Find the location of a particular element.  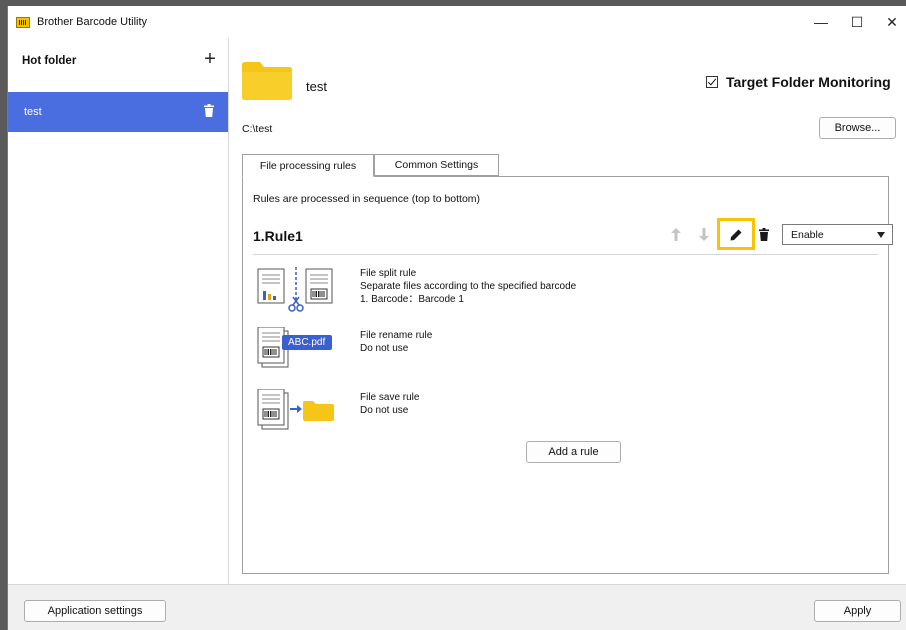

footer-bar: Application settings Apply is located at coordinates (457, 607).